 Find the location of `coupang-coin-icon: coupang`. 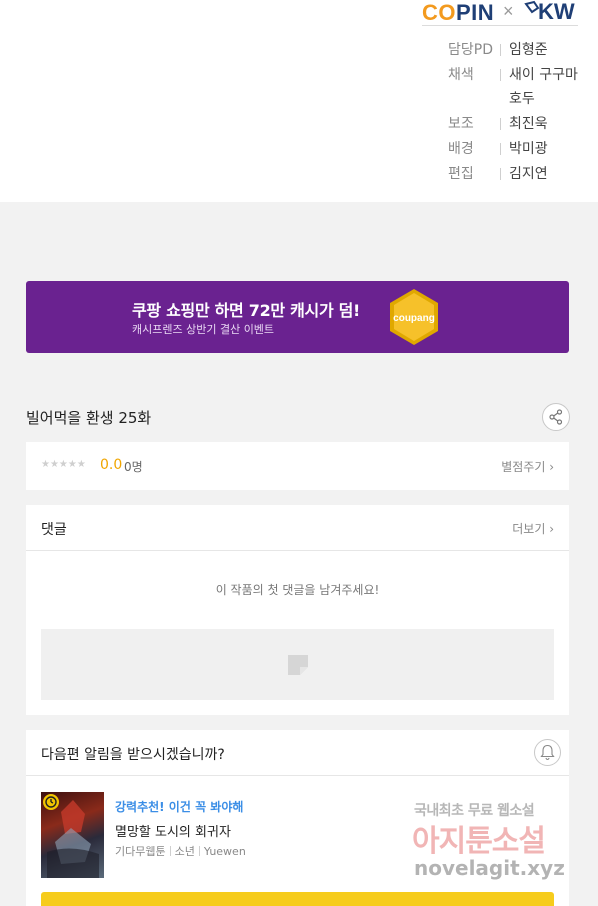

coupang-coin-icon: coupang is located at coordinates (414, 317).